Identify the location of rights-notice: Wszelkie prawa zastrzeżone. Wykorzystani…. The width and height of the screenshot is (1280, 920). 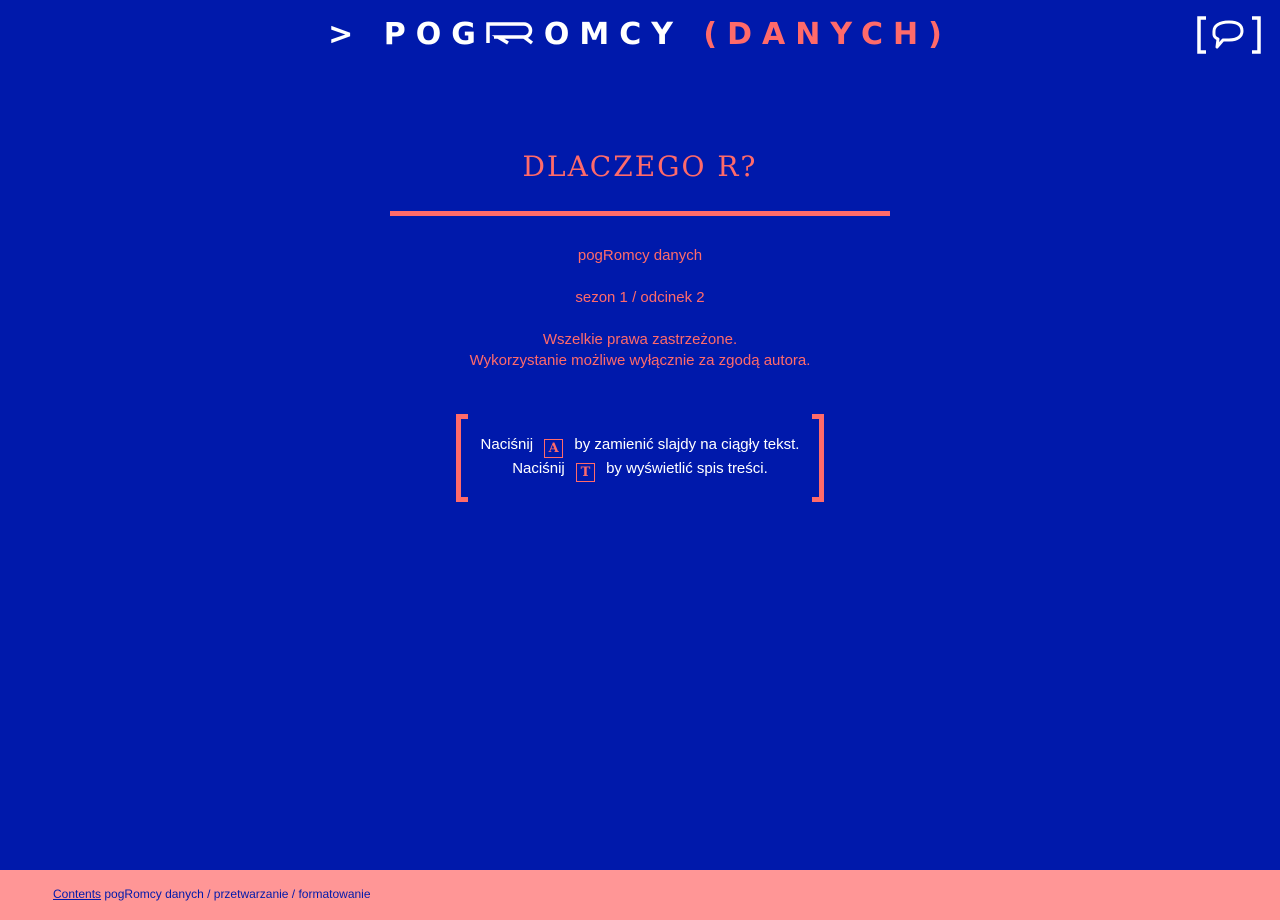
(640, 350).